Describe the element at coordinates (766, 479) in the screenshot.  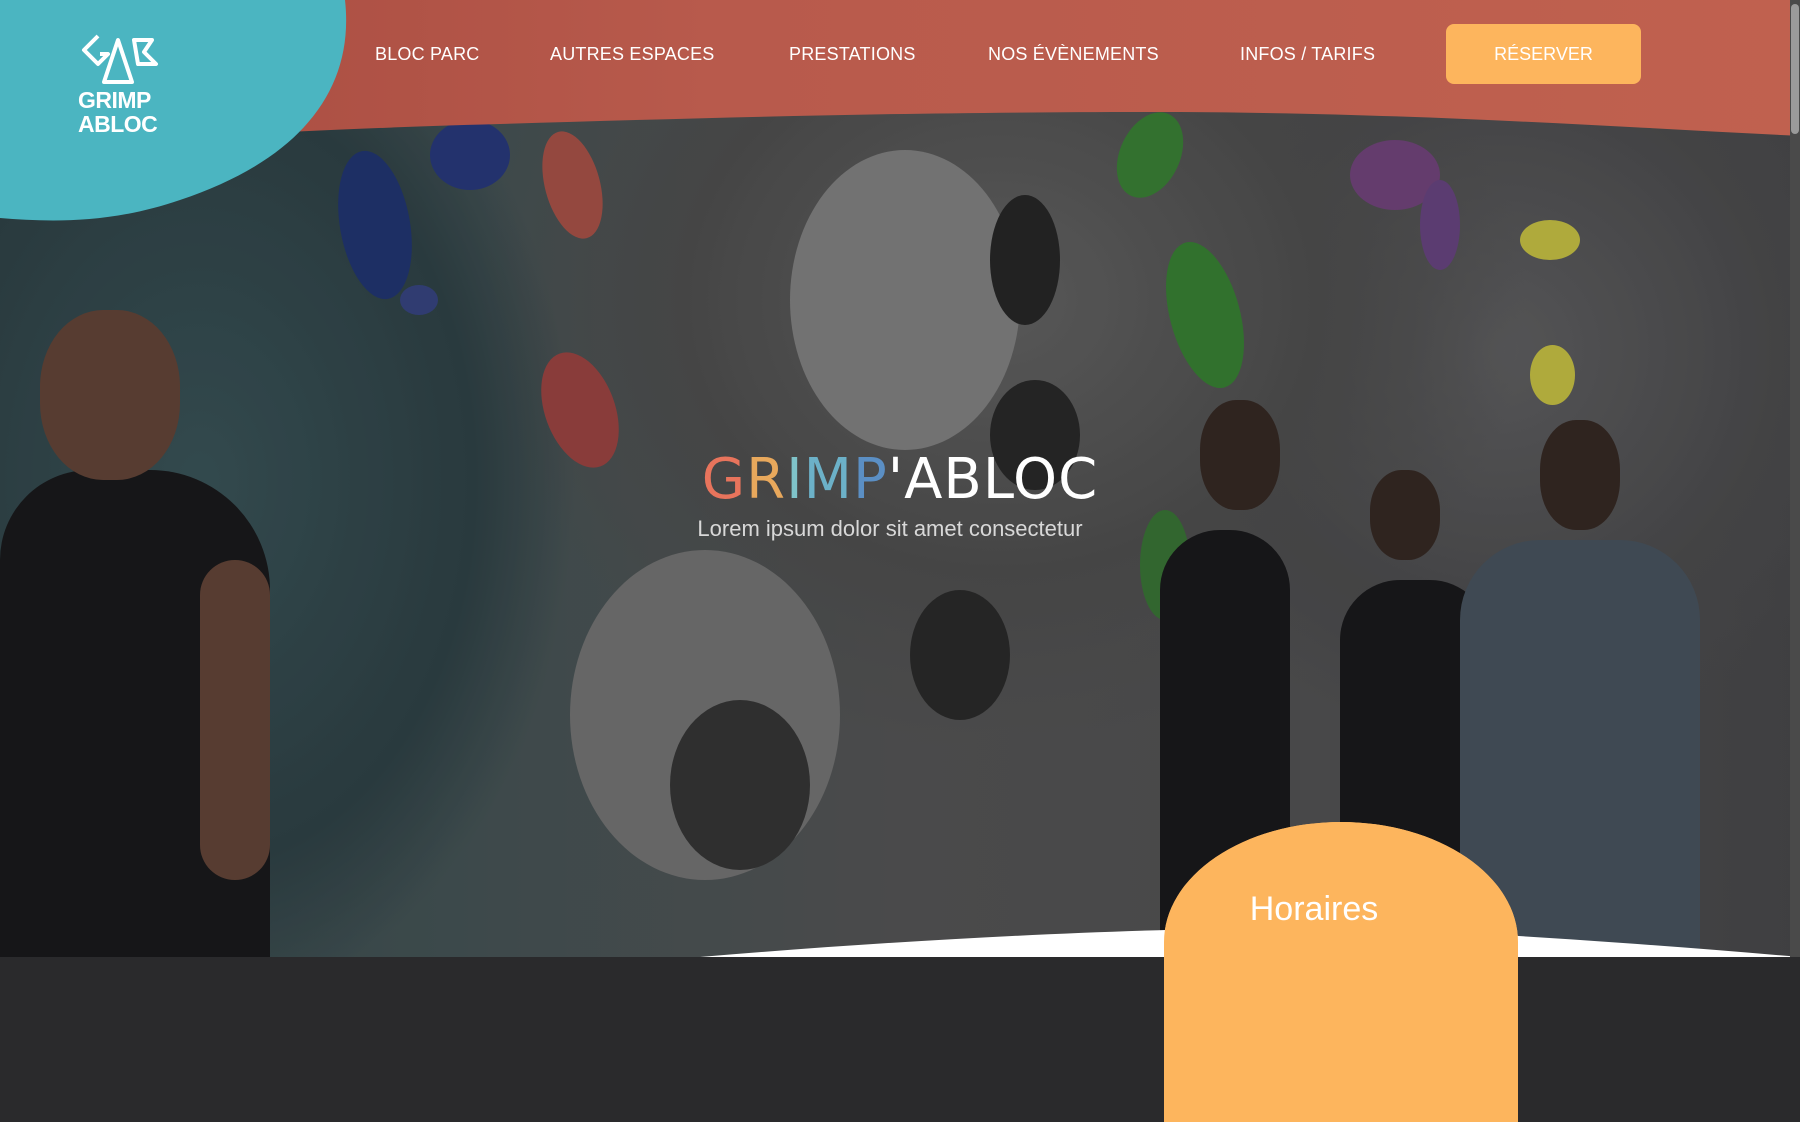
I see `hero-title-letter: R` at that location.